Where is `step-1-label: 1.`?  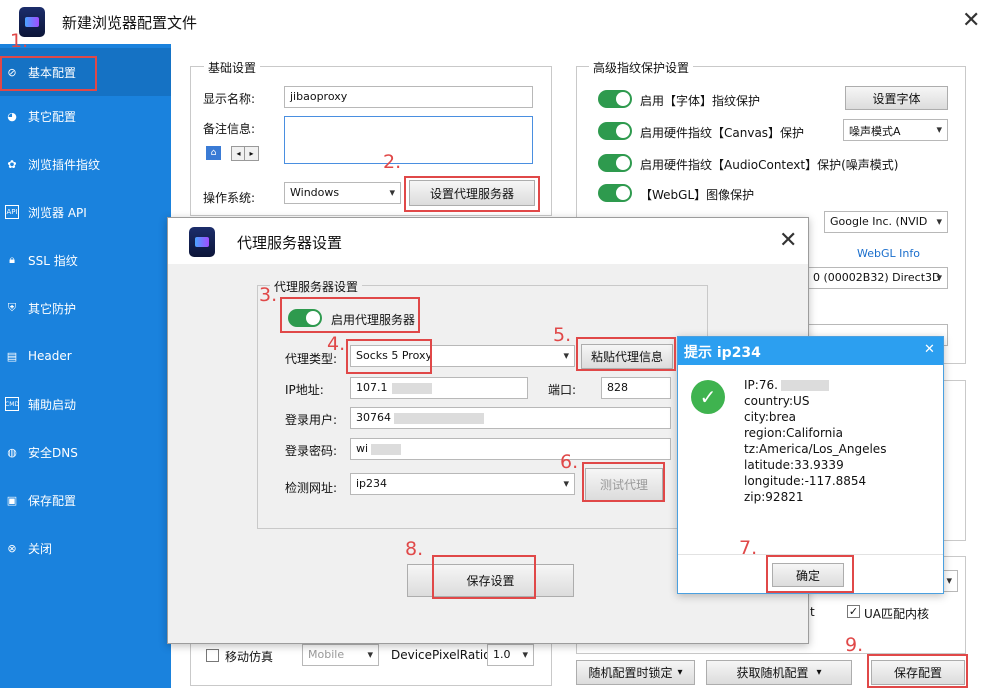 step-1-label: 1. is located at coordinates (19, 41).